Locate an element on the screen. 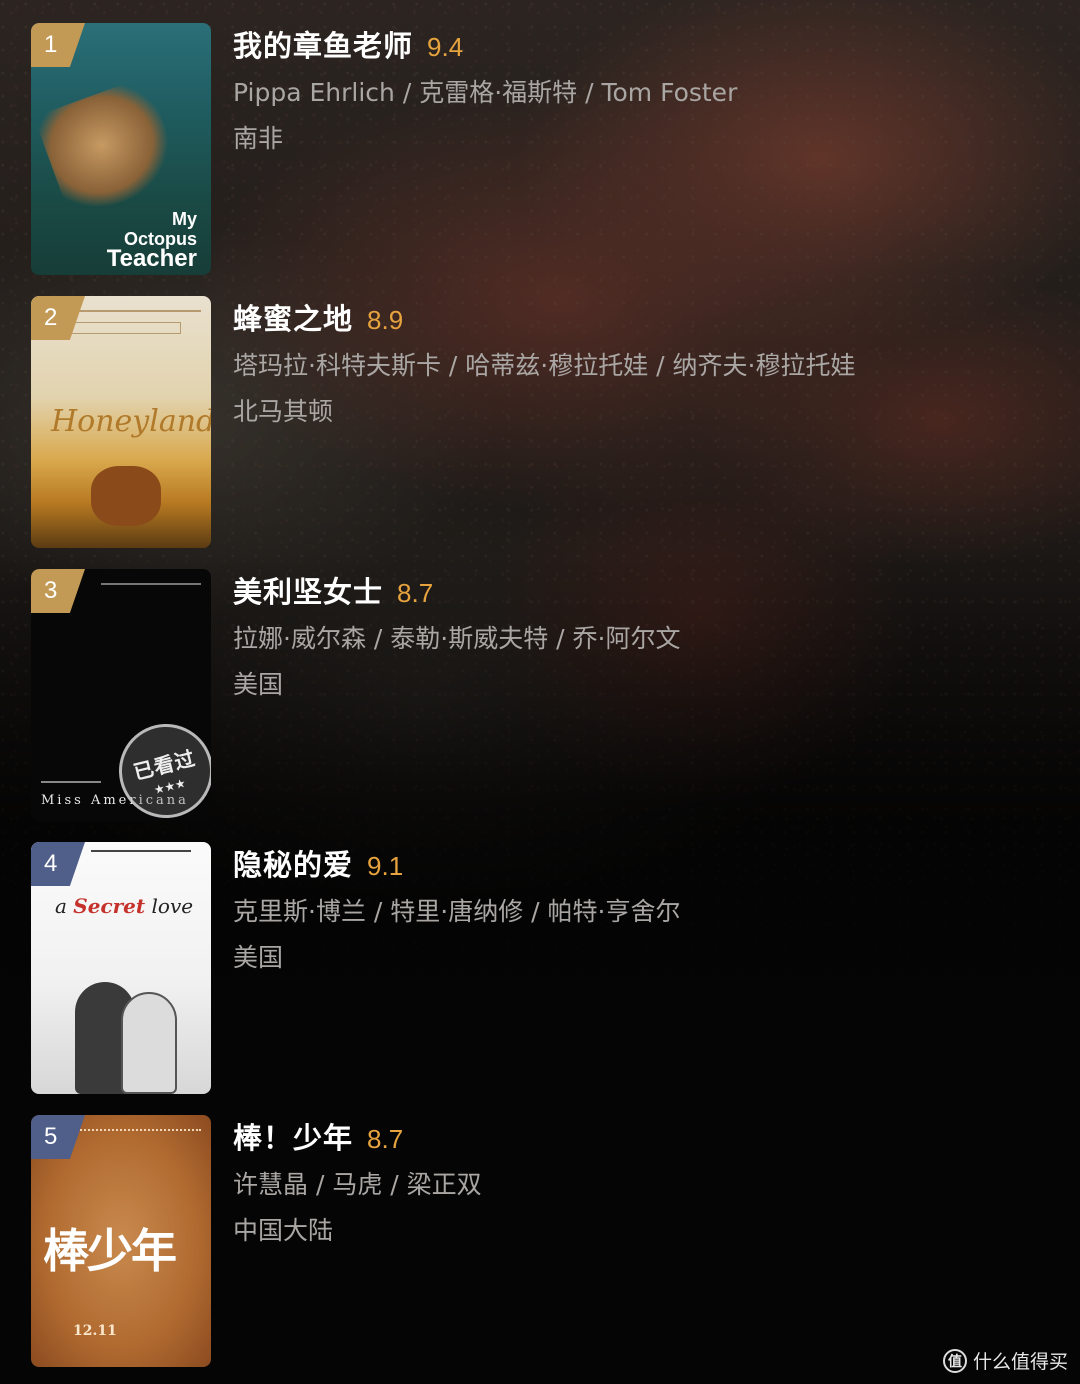  movie-poster: a Secret love 4 is located at coordinates (121, 968).